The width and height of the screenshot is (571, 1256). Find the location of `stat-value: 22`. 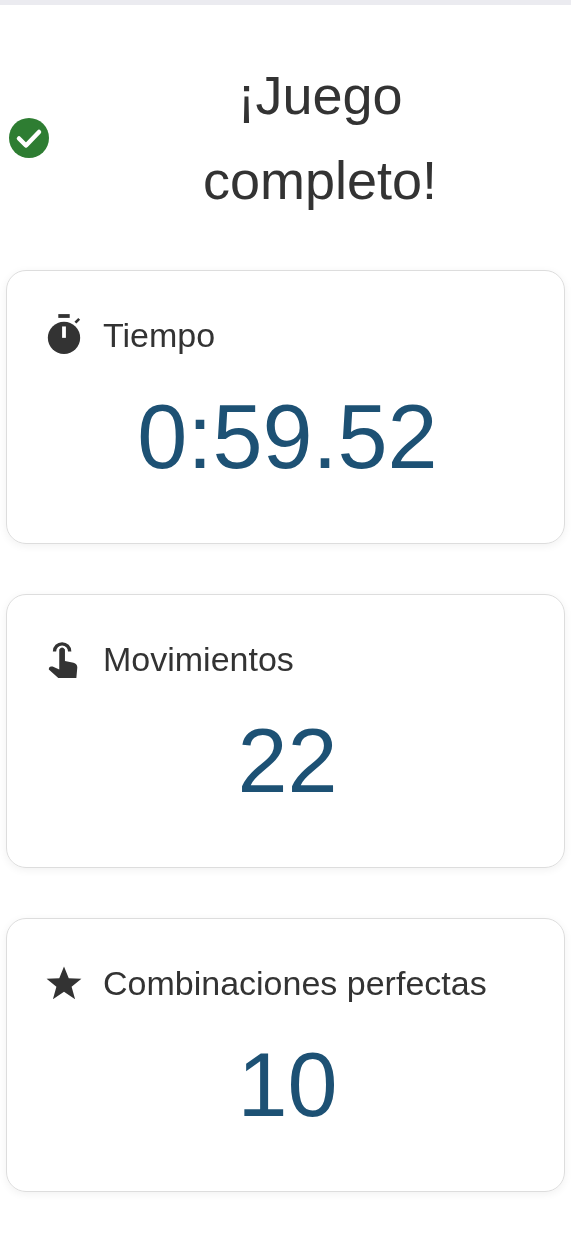

stat-value: 22 is located at coordinates (287, 761).